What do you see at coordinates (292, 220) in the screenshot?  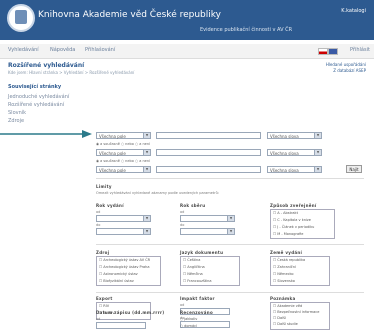 I see `zpusob-option: ☐ C - Kapitola v knize` at bounding box center [292, 220].